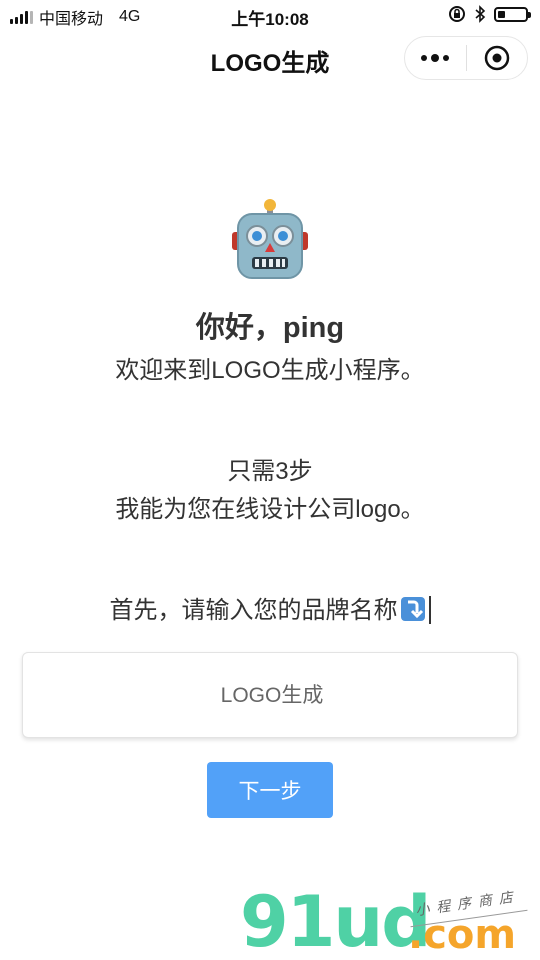 The height and width of the screenshot is (960, 540). I want to click on more-button, so click(435, 58).